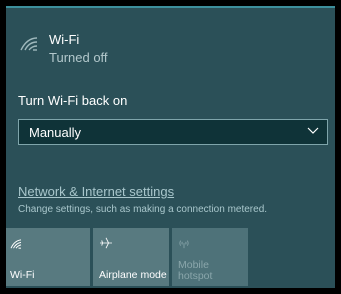 The height and width of the screenshot is (294, 341). Describe the element at coordinates (210, 257) in the screenshot. I see `mobile-hotspot-tile: Mobile hotspot` at that location.